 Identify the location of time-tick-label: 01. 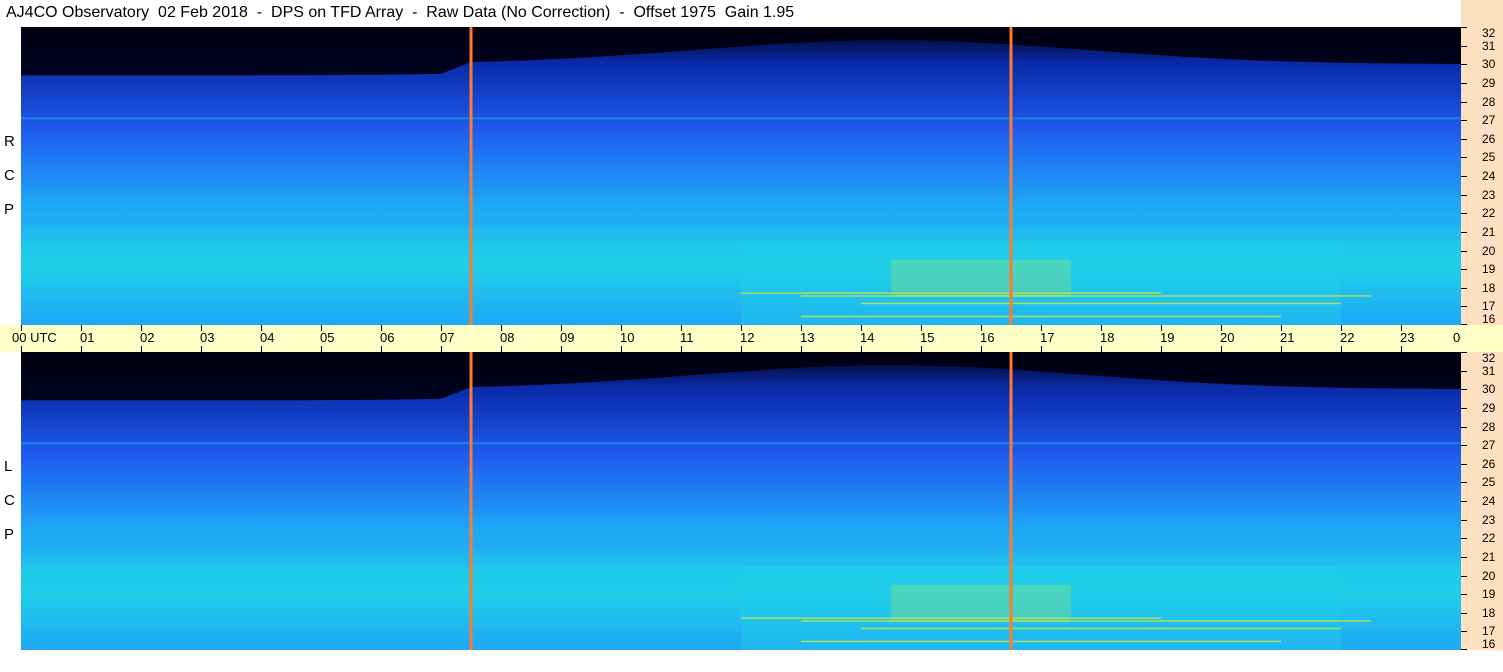
(87, 337).